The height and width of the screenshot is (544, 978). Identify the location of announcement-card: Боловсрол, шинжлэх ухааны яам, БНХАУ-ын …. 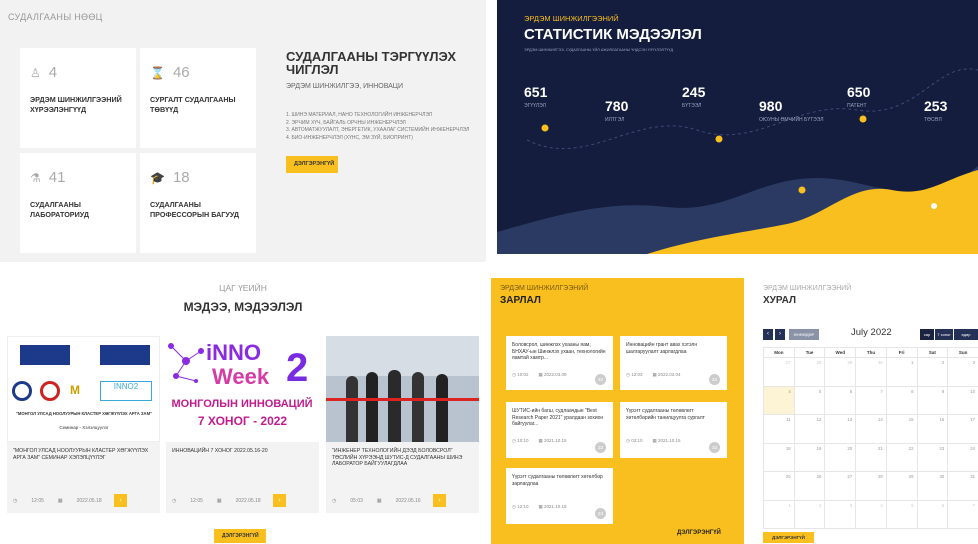
(559, 363).